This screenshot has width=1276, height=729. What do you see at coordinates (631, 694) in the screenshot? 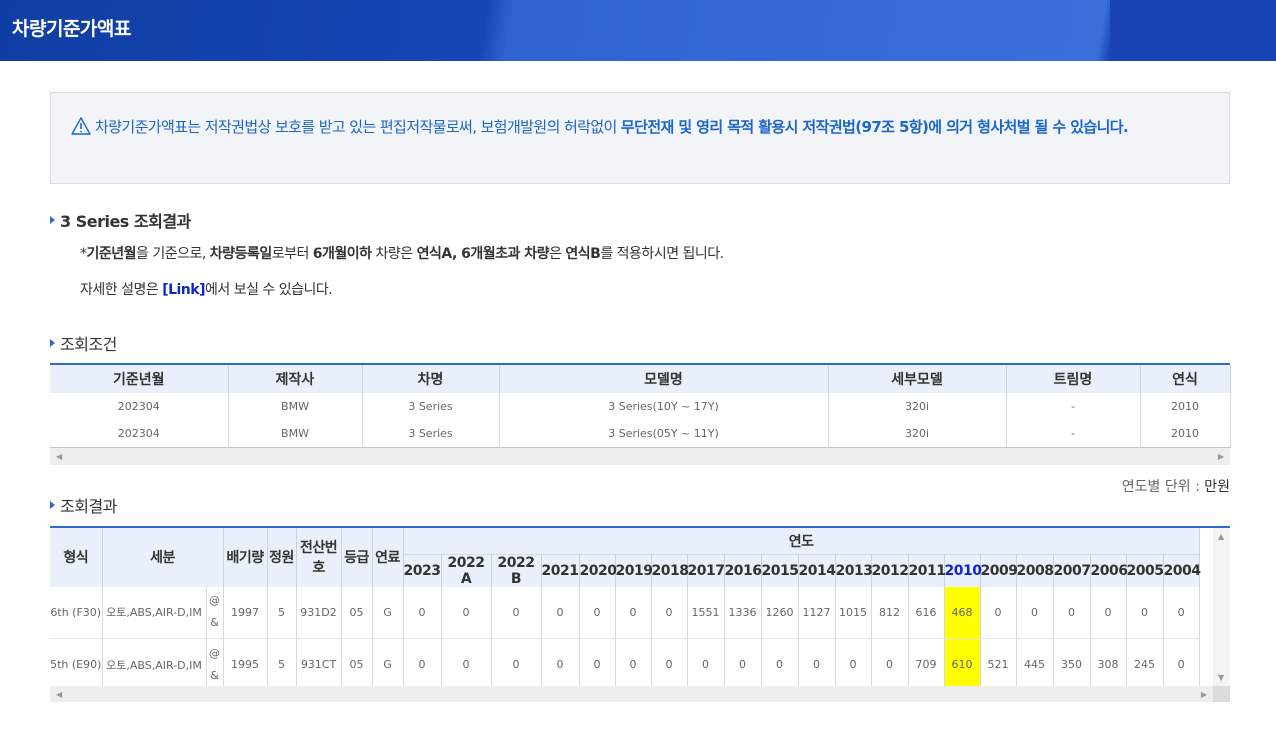
I see `results-horizontal-scrollbar: ◀ ▶` at bounding box center [631, 694].